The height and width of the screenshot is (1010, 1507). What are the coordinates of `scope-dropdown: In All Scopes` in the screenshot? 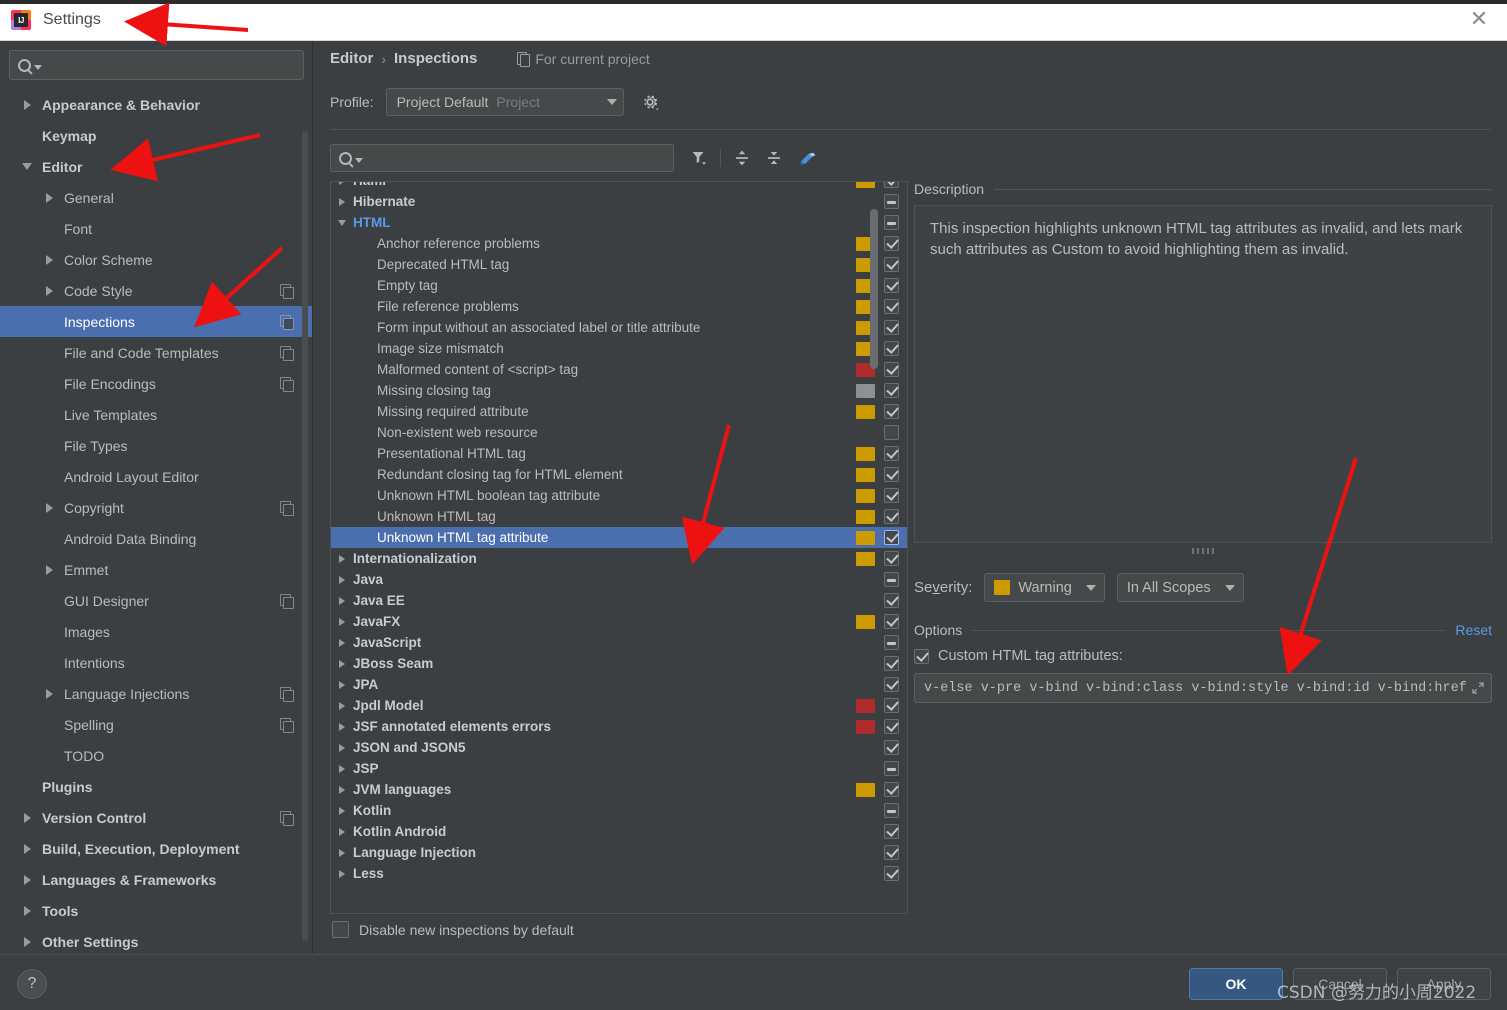 It's located at (1180, 587).